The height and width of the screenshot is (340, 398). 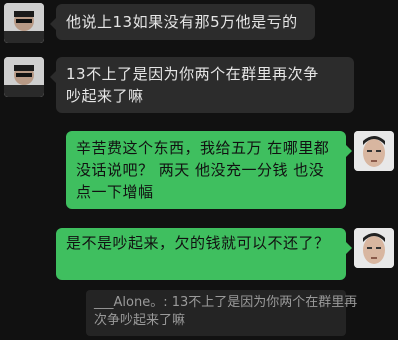 What do you see at coordinates (140, 320) in the screenshot?
I see `quoted-message-text: 次争吵起来了嘛` at bounding box center [140, 320].